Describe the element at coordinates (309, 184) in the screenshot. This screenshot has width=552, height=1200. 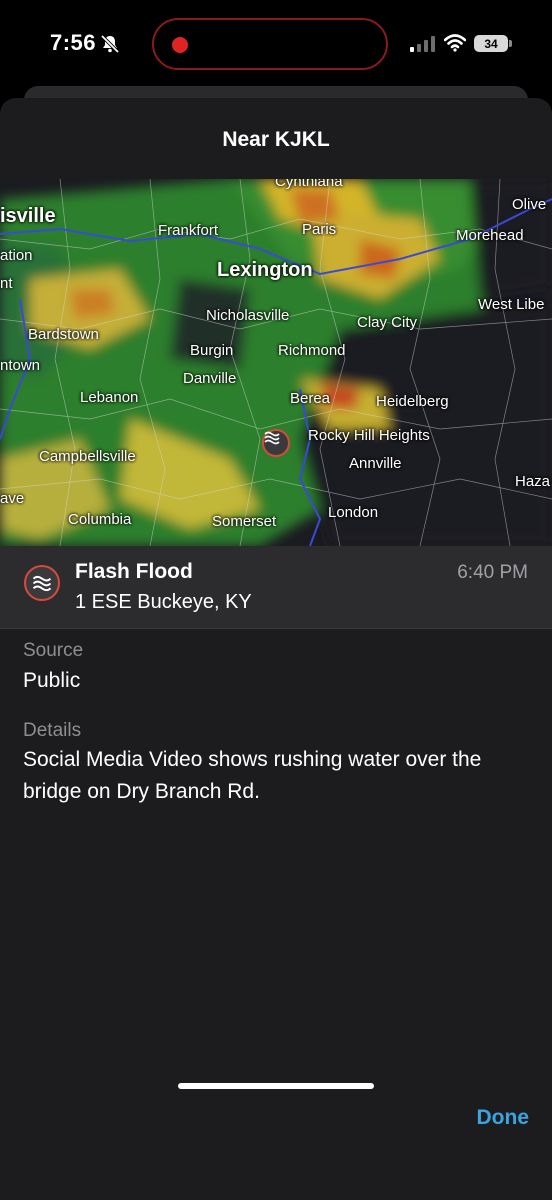
I see `map-label-cynthiana: Cynthiana` at that location.